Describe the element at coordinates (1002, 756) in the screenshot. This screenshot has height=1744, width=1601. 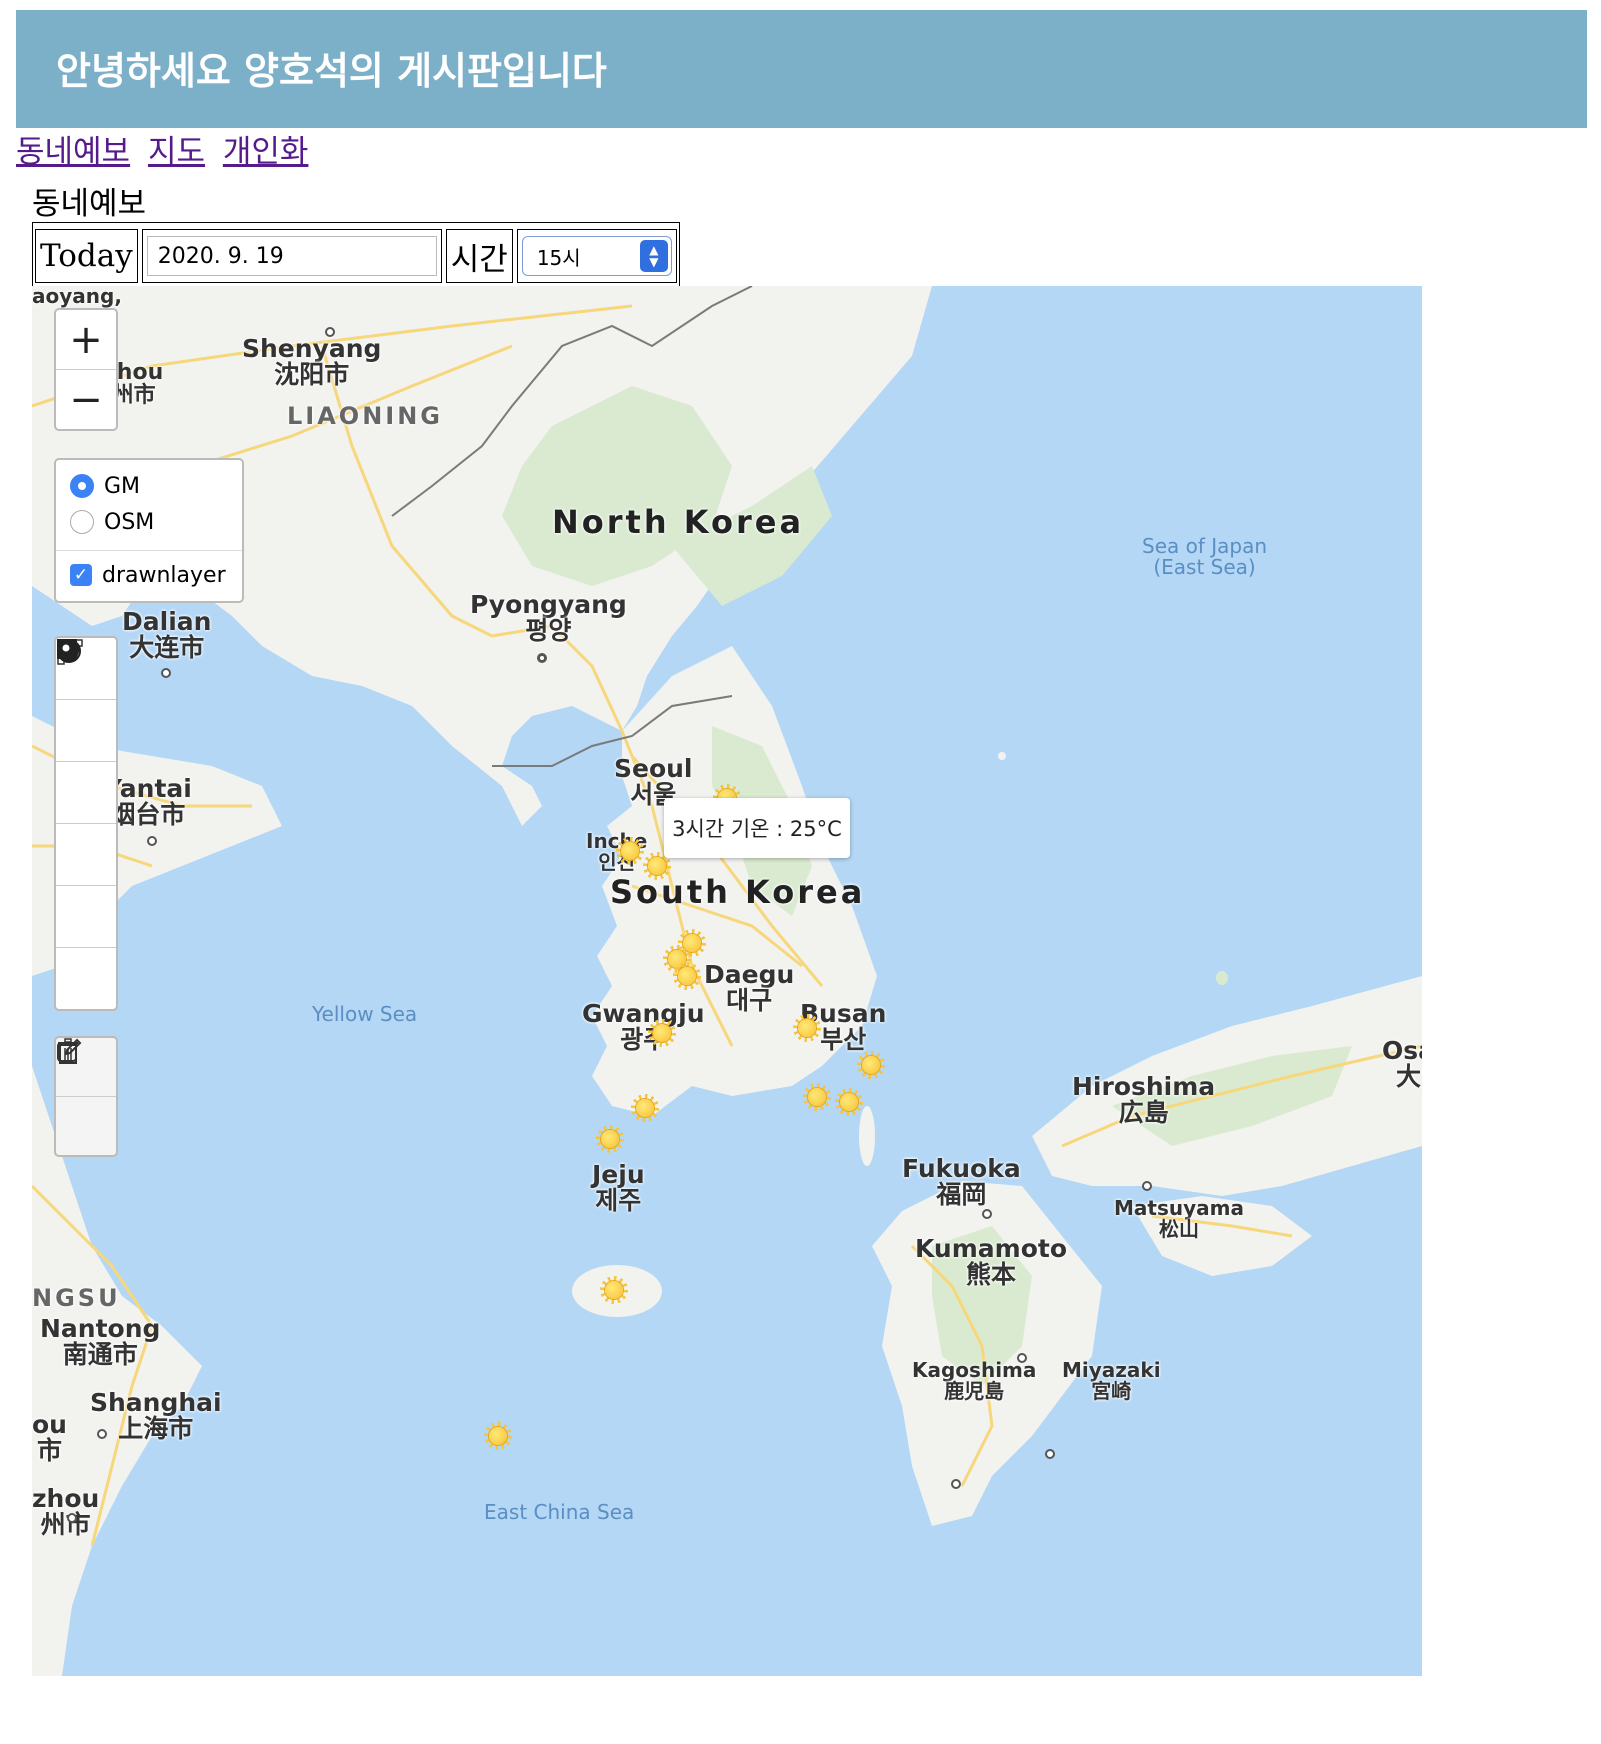
I see `land-dokdo` at that location.